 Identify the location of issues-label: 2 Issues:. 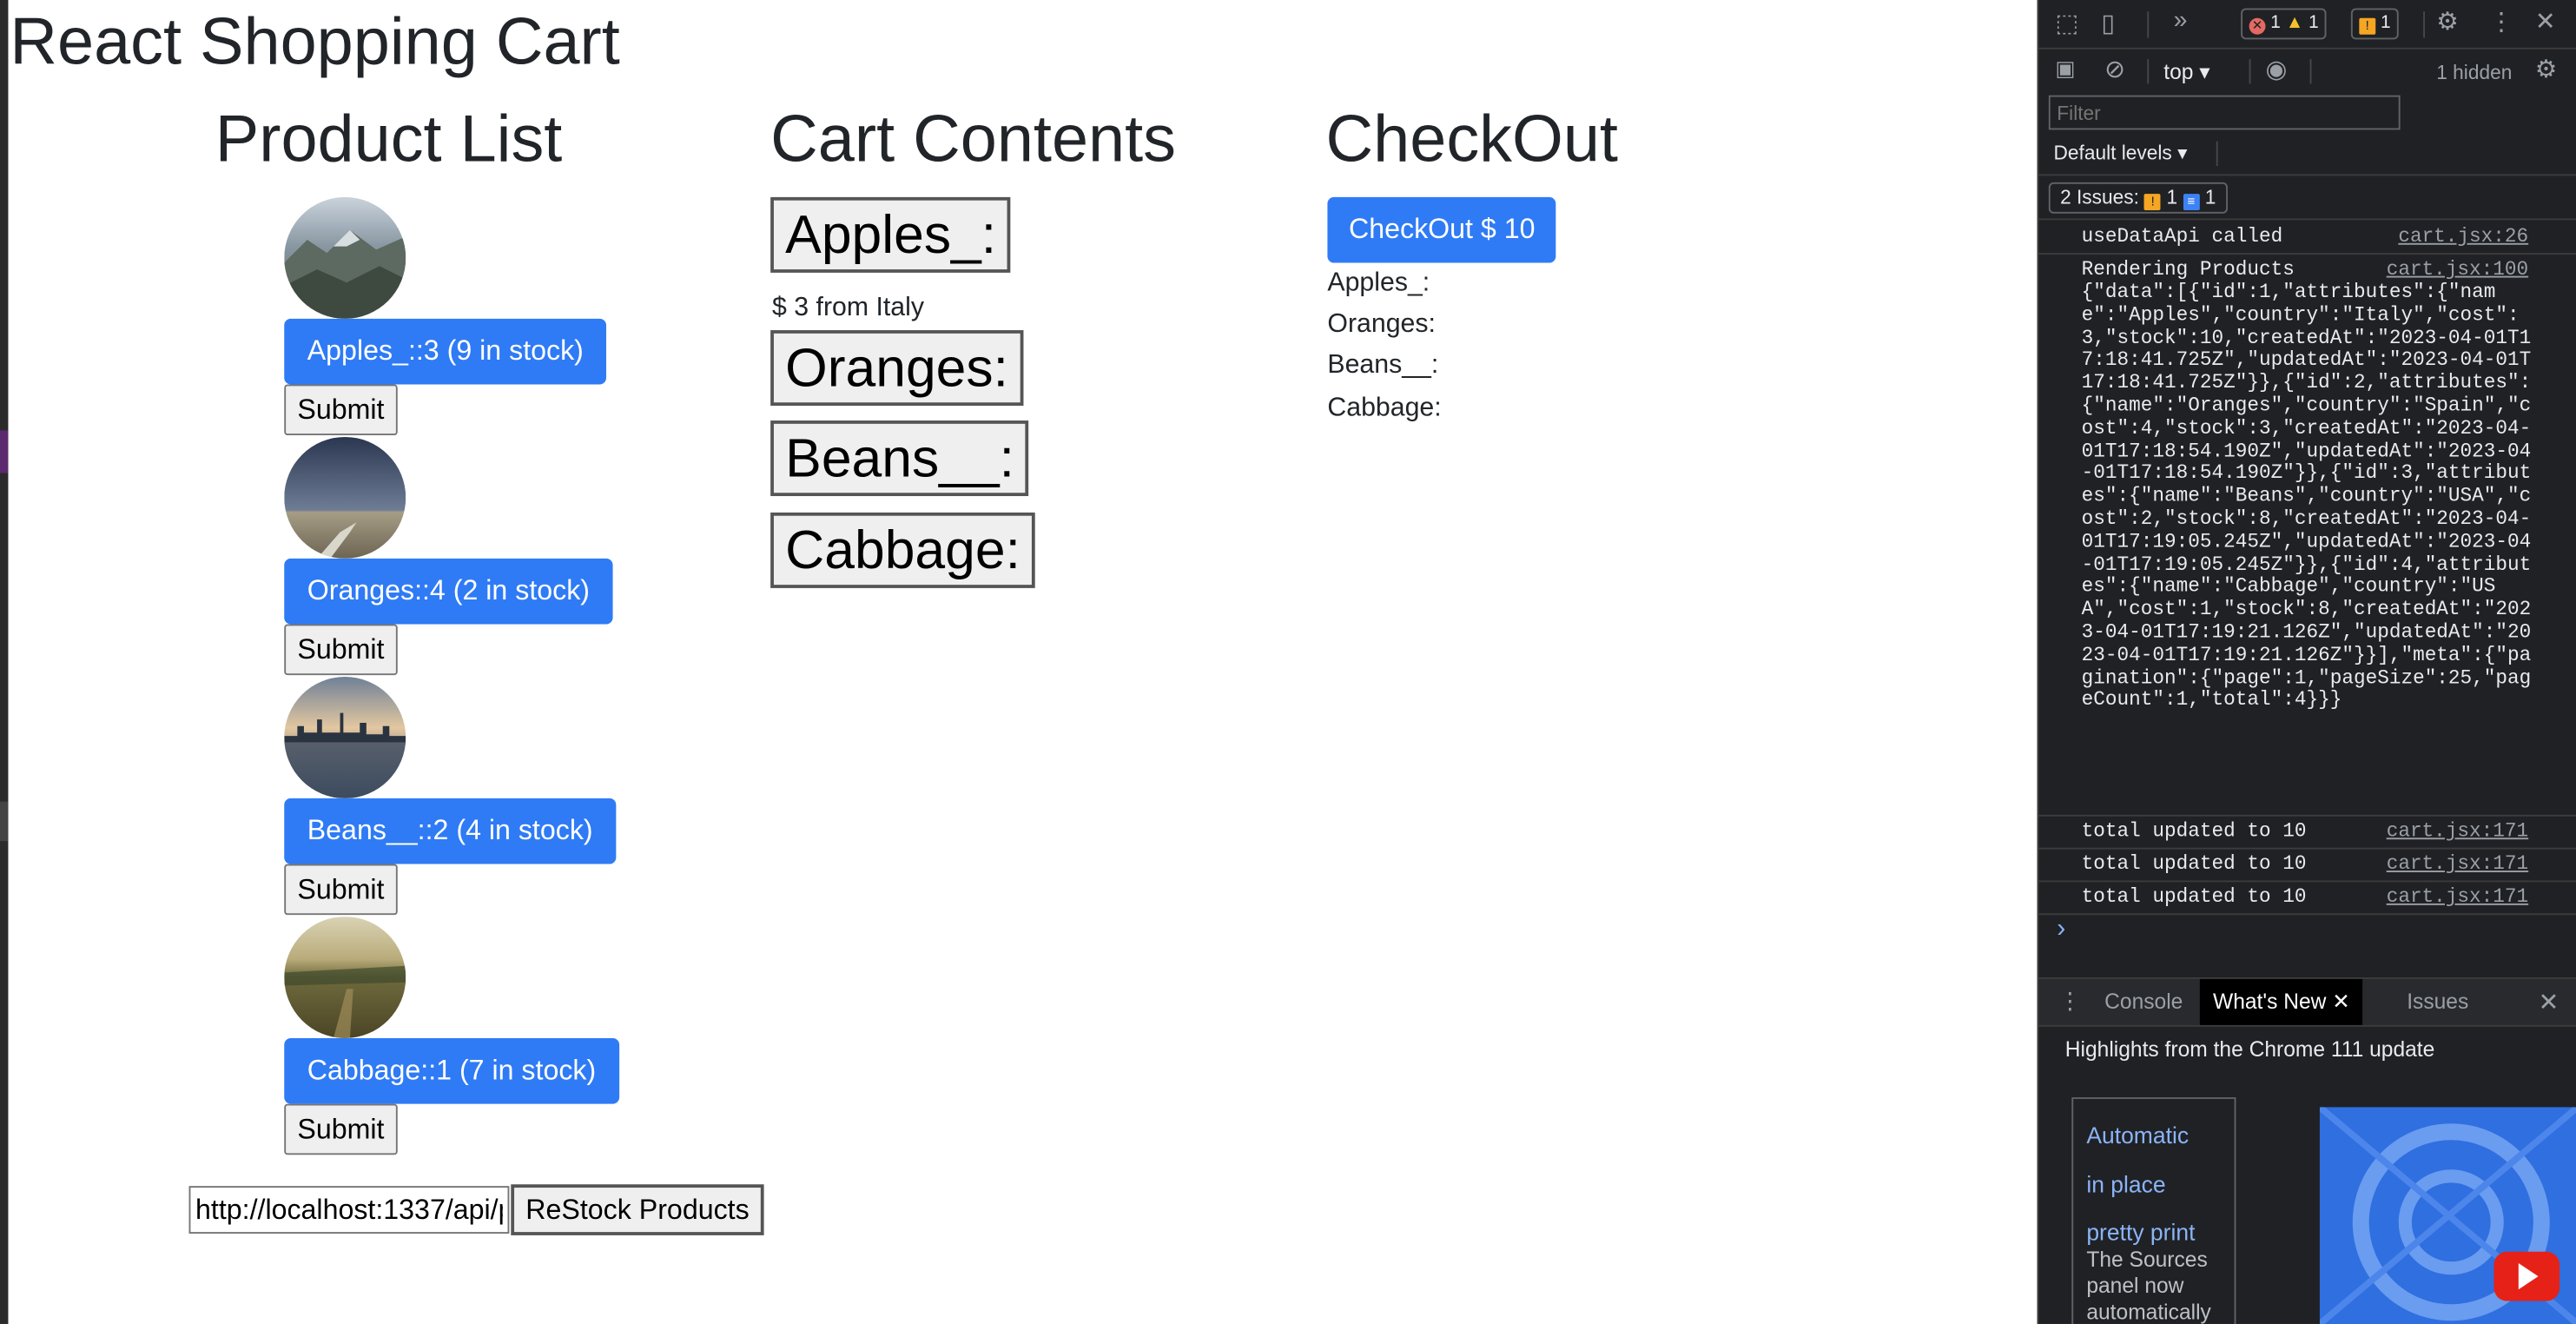
(2099, 197).